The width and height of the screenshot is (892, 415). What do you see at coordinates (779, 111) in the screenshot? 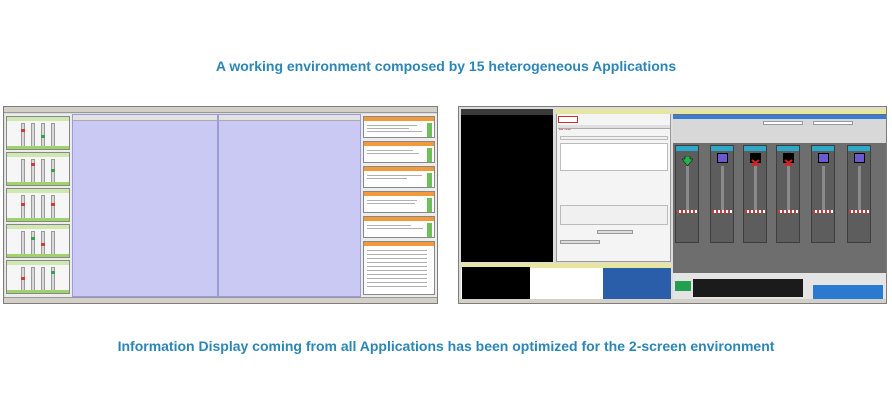
I see `control-panel-header` at bounding box center [779, 111].